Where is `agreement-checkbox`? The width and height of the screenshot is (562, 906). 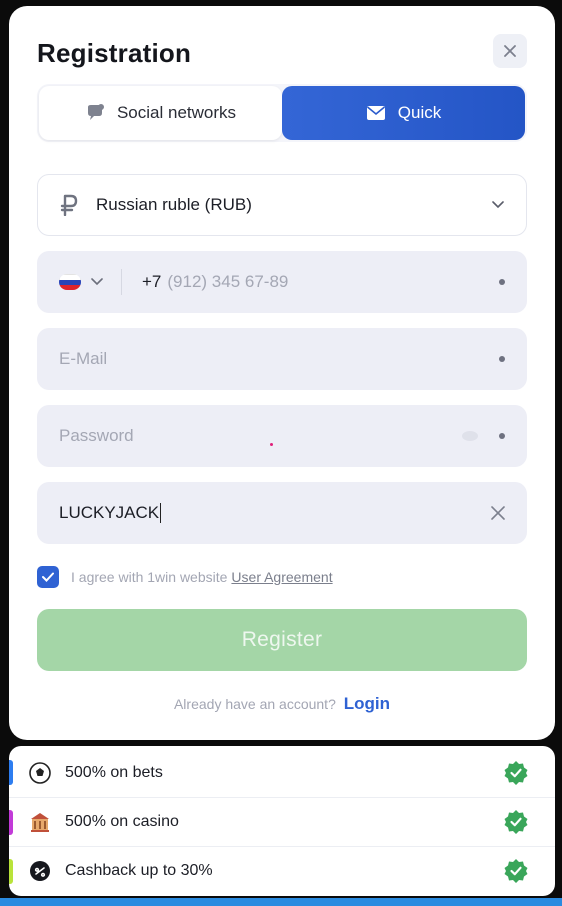
agreement-checkbox is located at coordinates (48, 577).